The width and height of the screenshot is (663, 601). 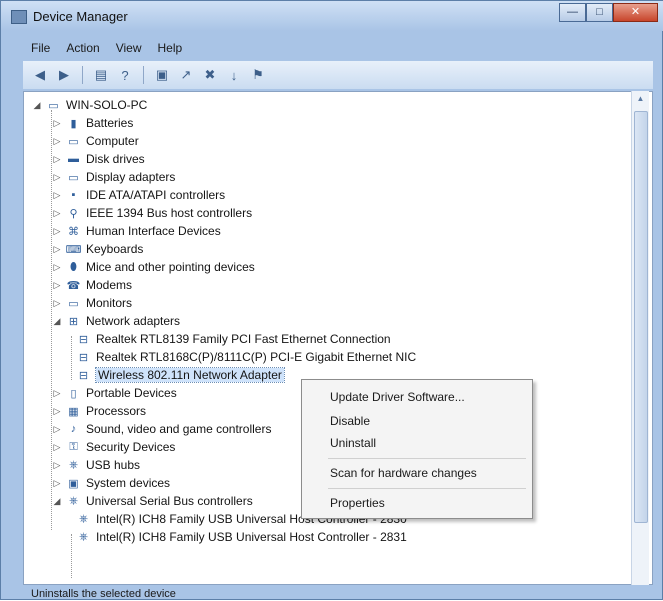 What do you see at coordinates (640, 99) in the screenshot?
I see `scroll-up-icon: ▲` at bounding box center [640, 99].